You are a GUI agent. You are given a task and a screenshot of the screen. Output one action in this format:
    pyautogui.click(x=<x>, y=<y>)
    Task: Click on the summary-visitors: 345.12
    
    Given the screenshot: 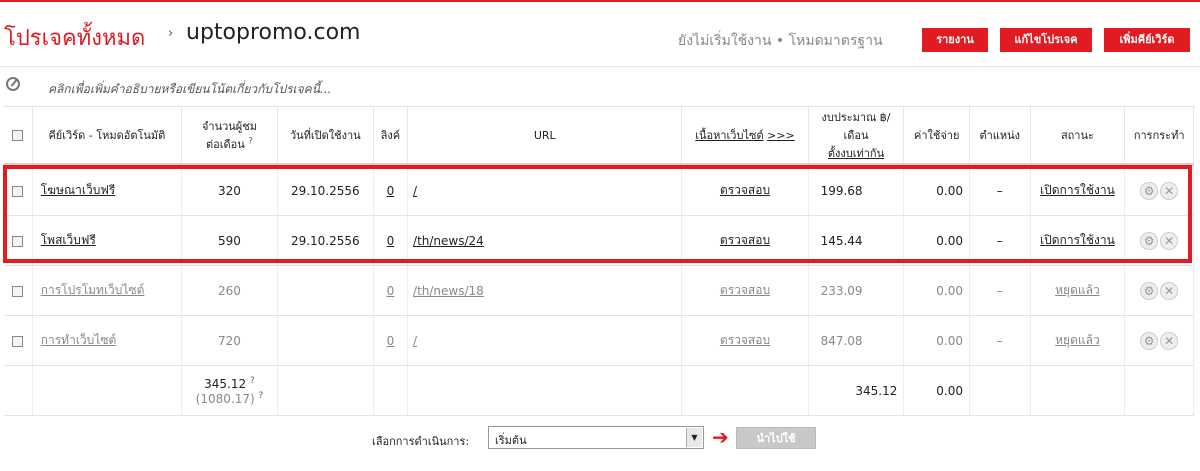 What is the action you would take?
    pyautogui.click(x=225, y=383)
    